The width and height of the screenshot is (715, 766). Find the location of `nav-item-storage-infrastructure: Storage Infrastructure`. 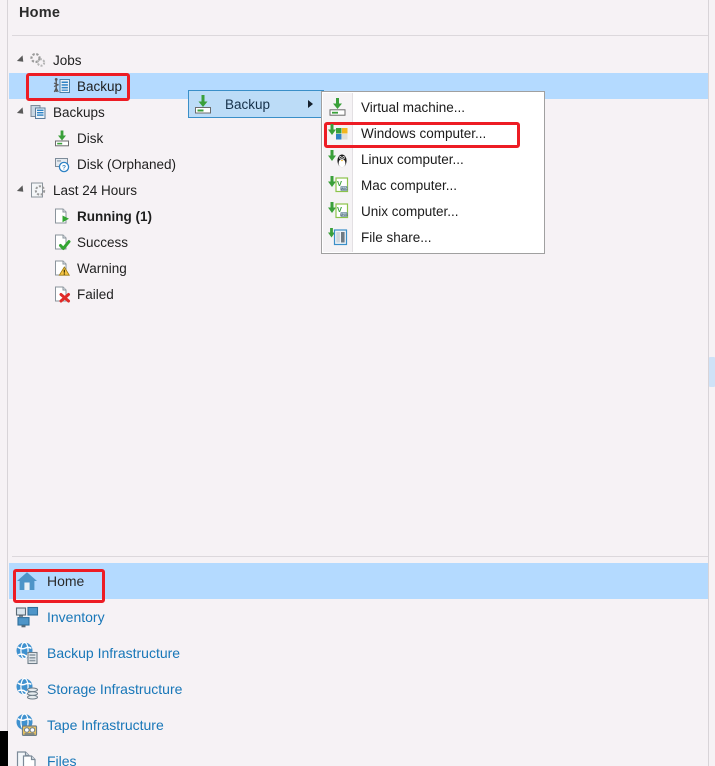

nav-item-storage-infrastructure: Storage Infrastructure is located at coordinates (358, 689).